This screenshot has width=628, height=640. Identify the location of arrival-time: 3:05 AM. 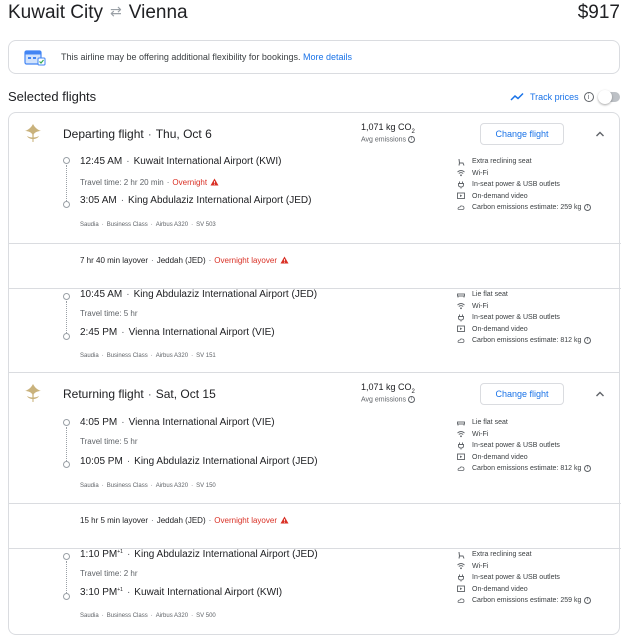
(98, 200).